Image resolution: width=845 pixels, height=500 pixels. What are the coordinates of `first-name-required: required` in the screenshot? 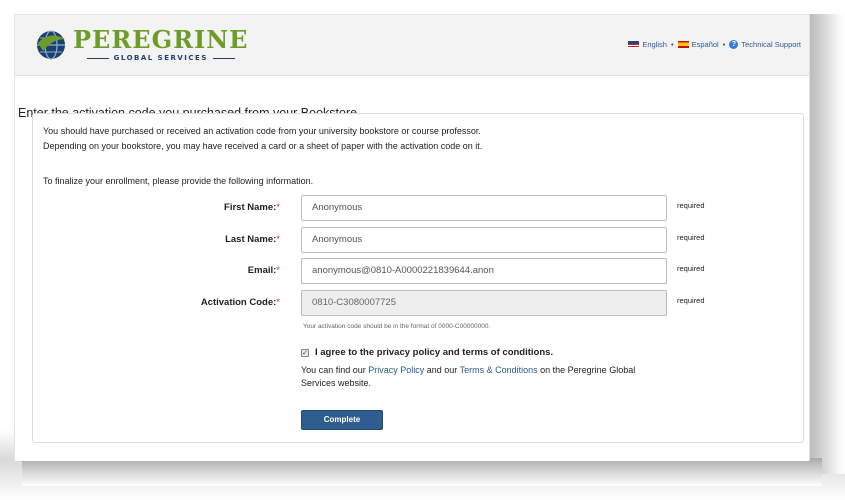 It's located at (691, 205).